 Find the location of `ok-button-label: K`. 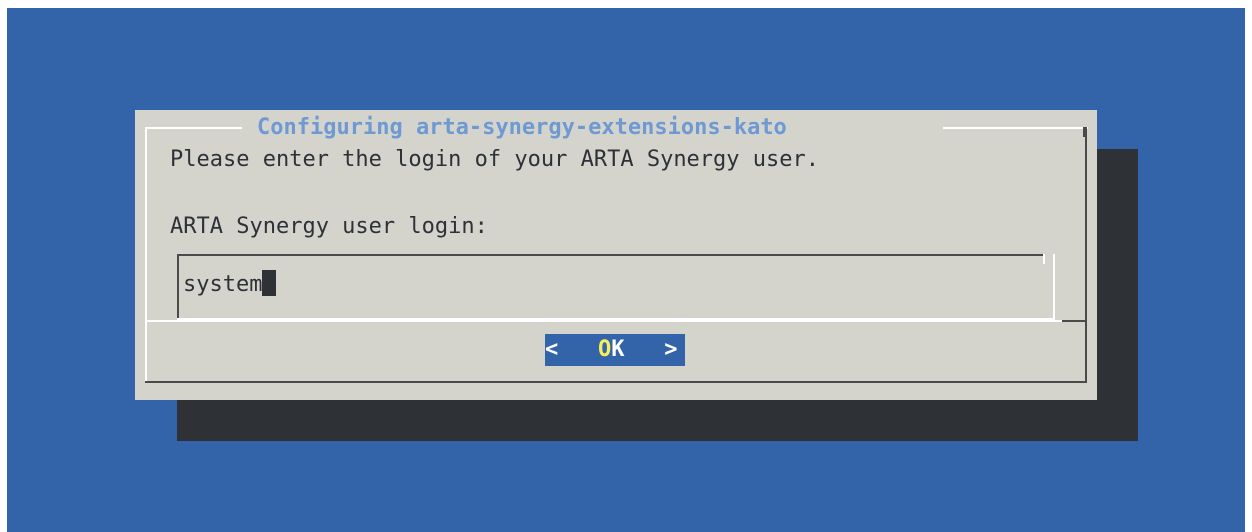

ok-button-label: K is located at coordinates (618, 349).